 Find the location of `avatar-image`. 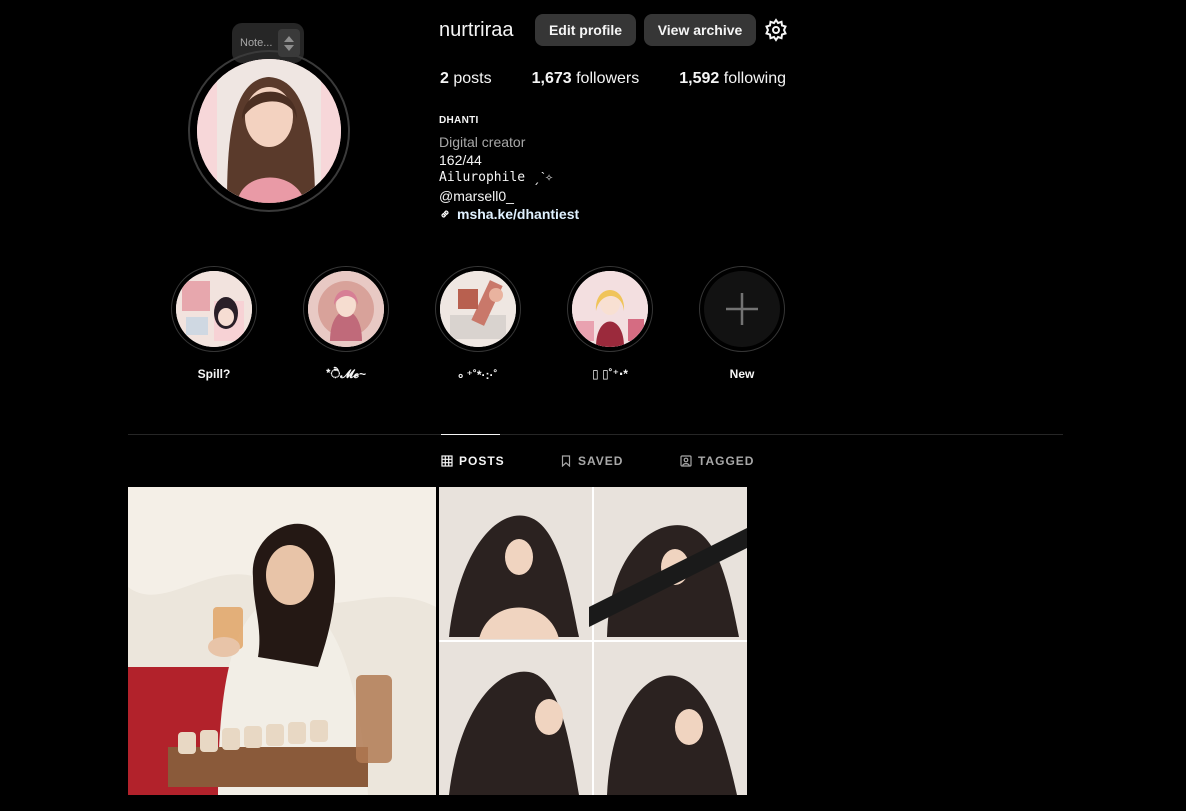

avatar-image is located at coordinates (269, 131).